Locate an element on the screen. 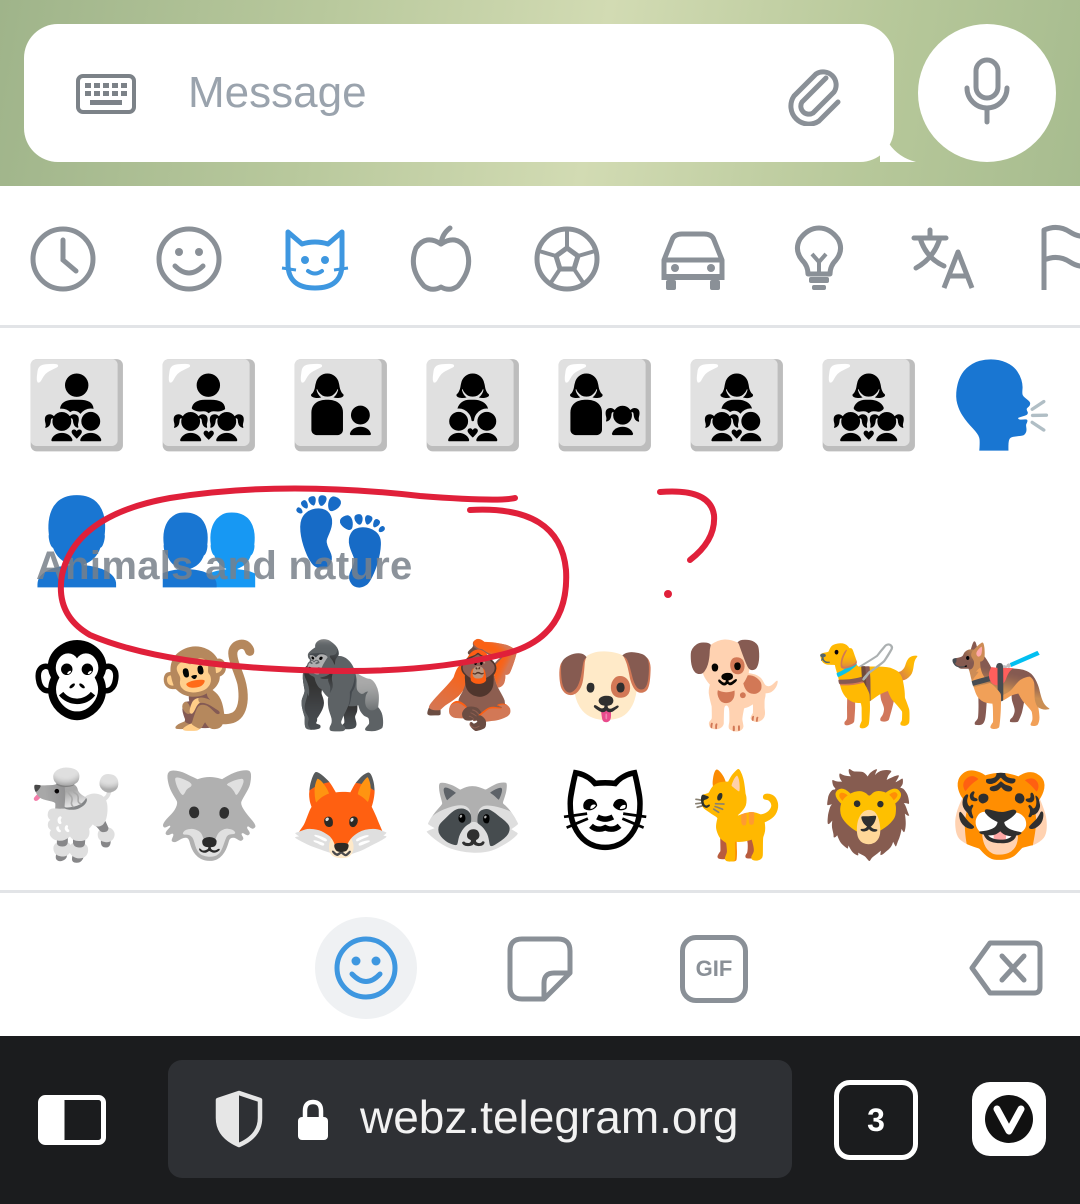  vivaldi-logo-icon is located at coordinates (1009, 1119).